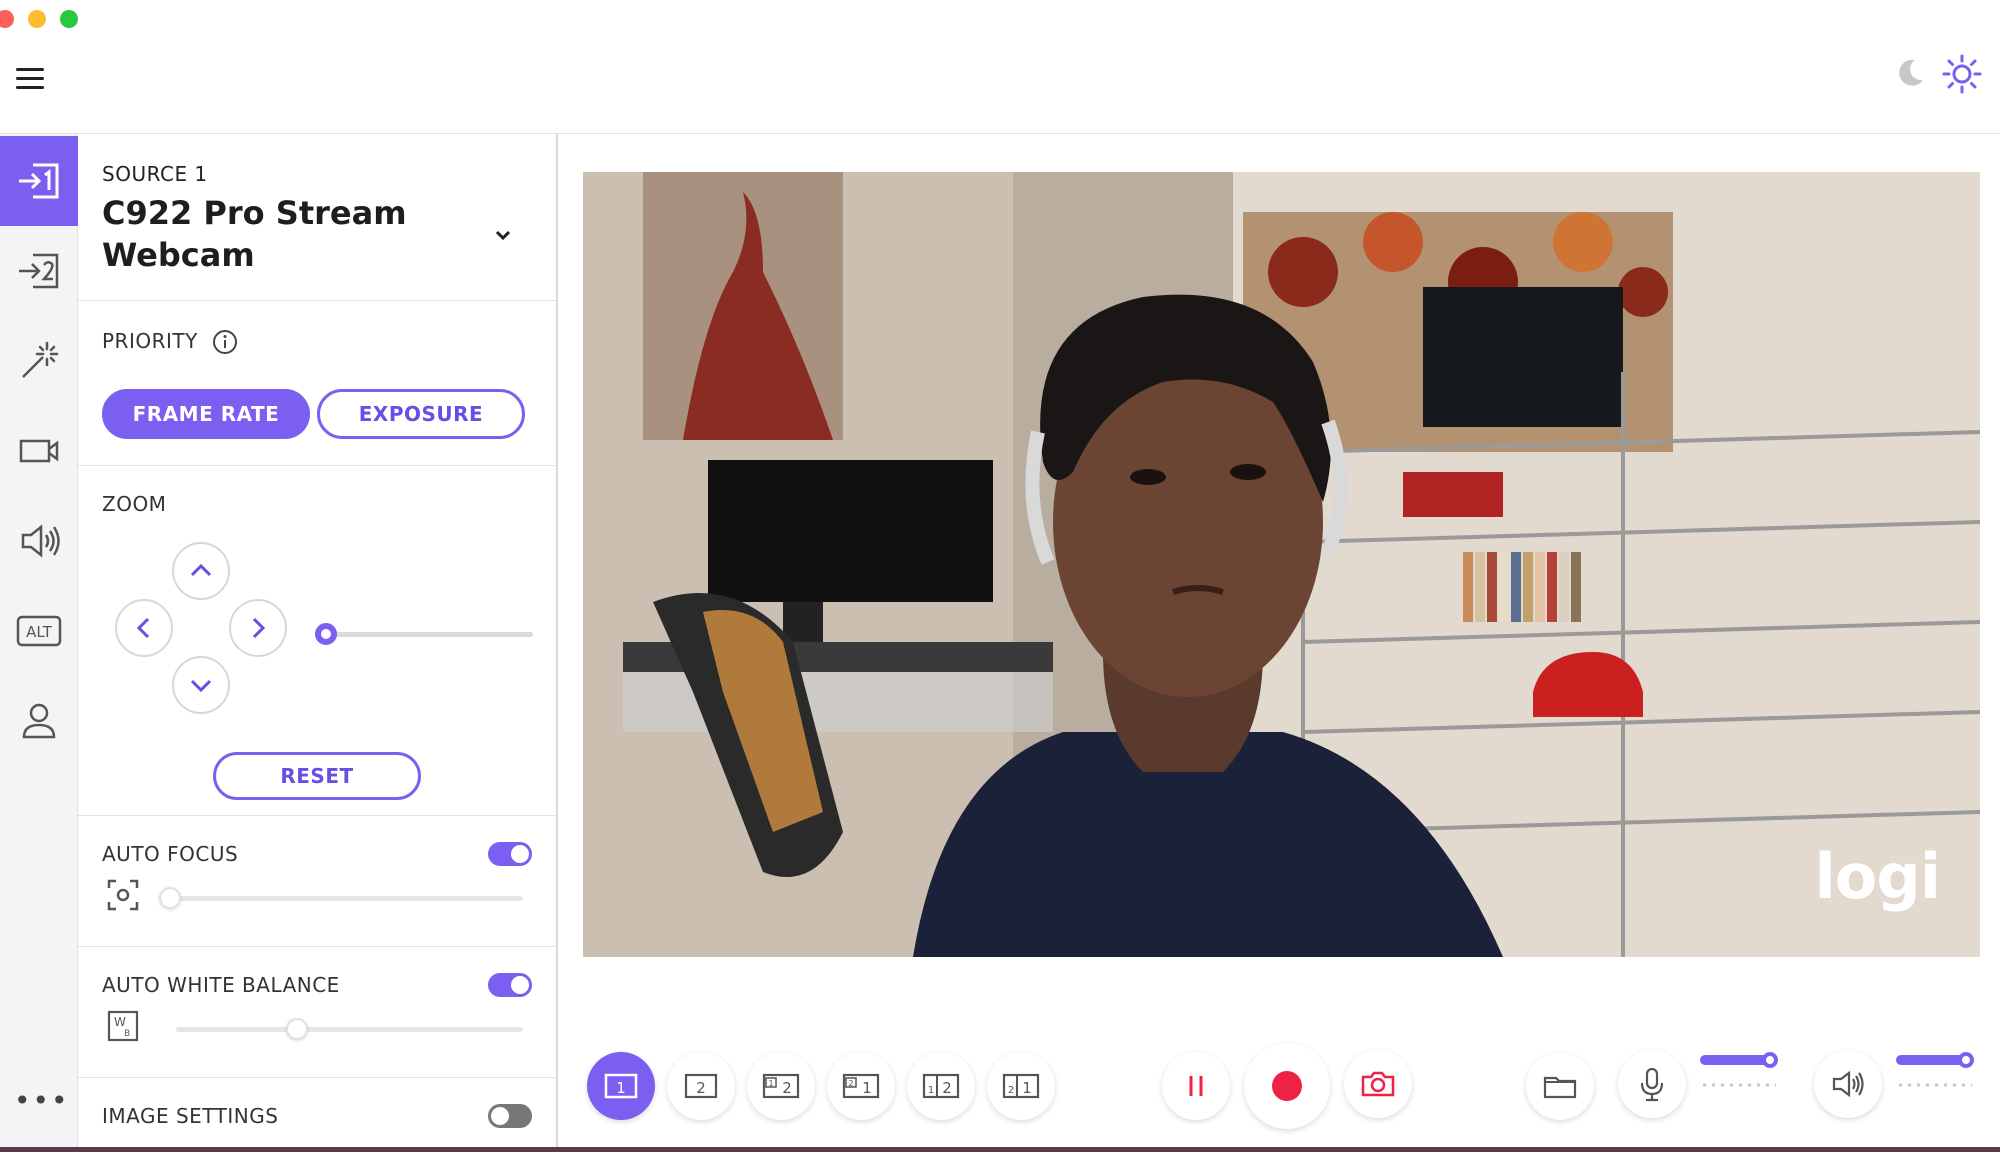 The width and height of the screenshot is (2000, 1152). I want to click on close-window-button, so click(7, 19).